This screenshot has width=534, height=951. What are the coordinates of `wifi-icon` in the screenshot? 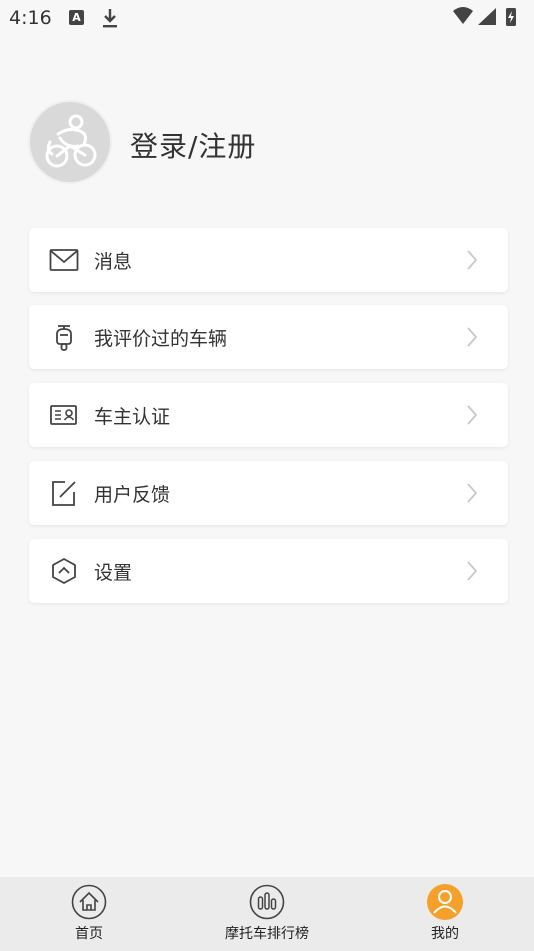 It's located at (463, 15).